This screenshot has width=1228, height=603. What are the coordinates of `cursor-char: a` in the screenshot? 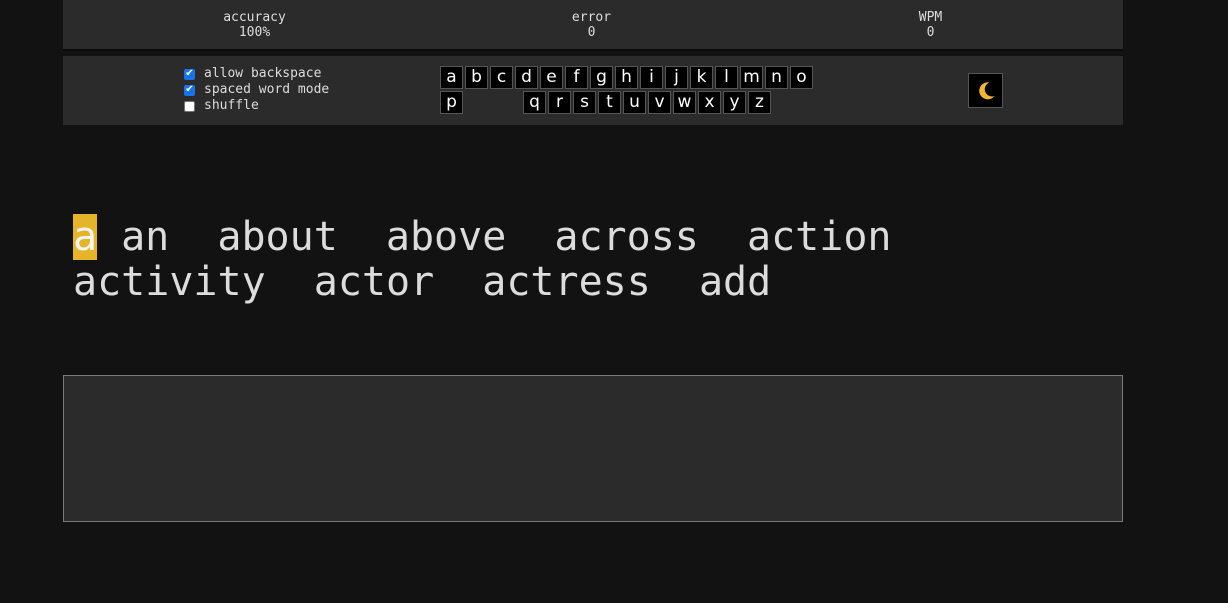 It's located at (85, 237).